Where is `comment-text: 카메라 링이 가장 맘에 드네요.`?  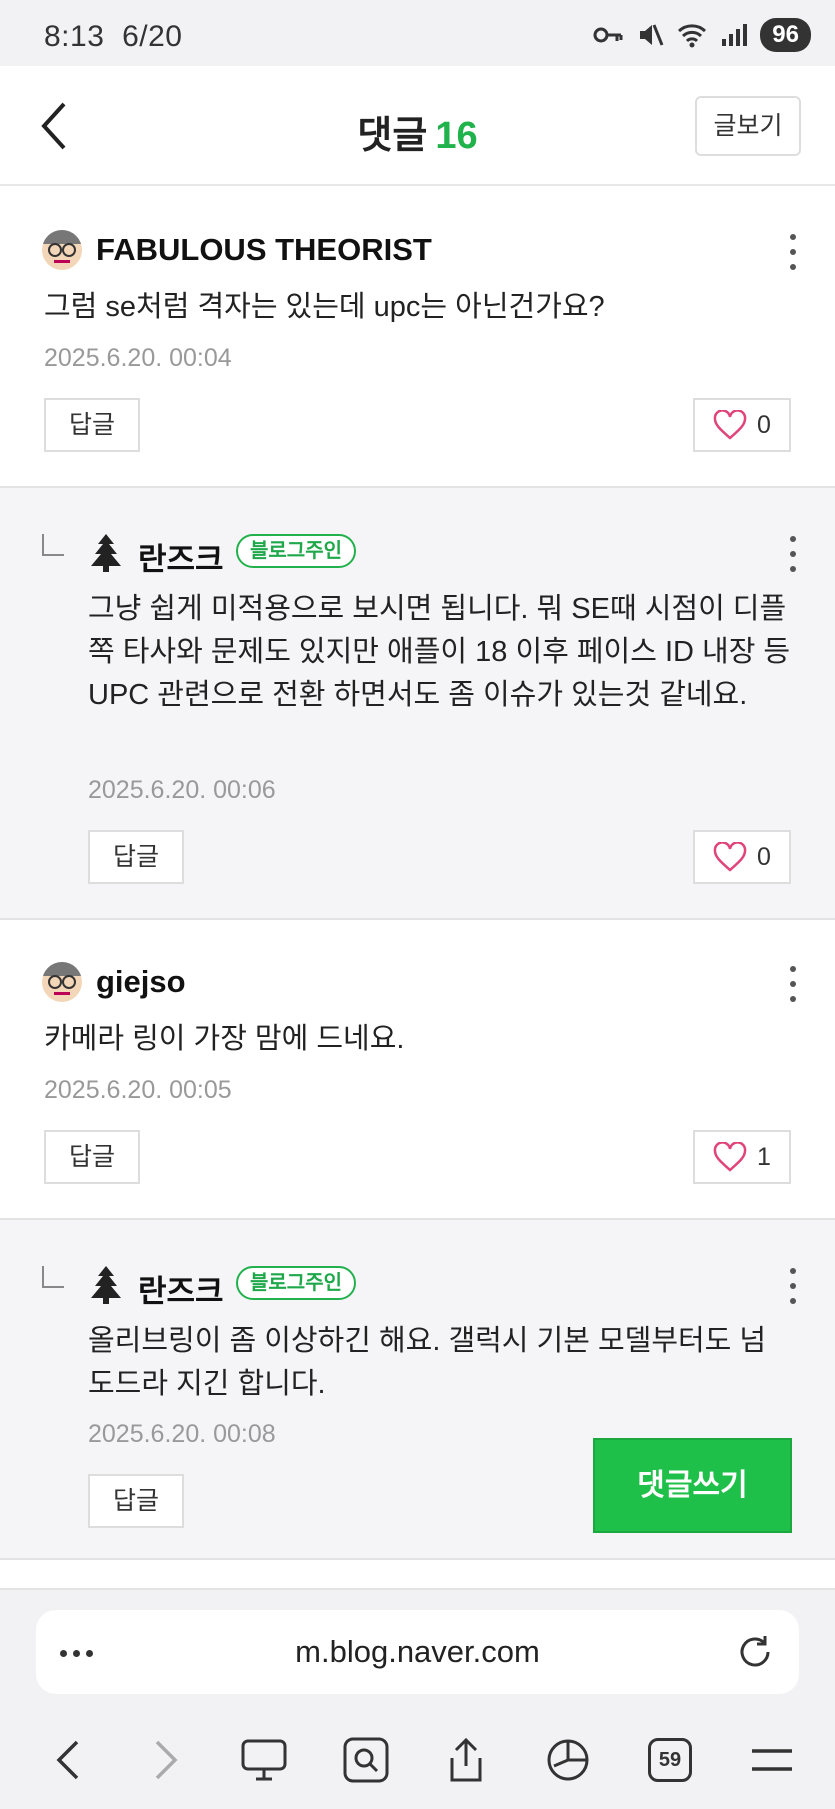
comment-text: 카메라 링이 가장 맘에 드네요. is located at coordinates (224, 1039).